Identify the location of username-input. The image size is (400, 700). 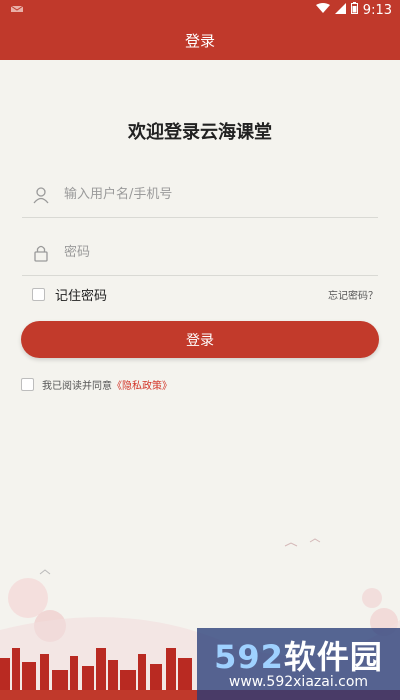
(219, 194).